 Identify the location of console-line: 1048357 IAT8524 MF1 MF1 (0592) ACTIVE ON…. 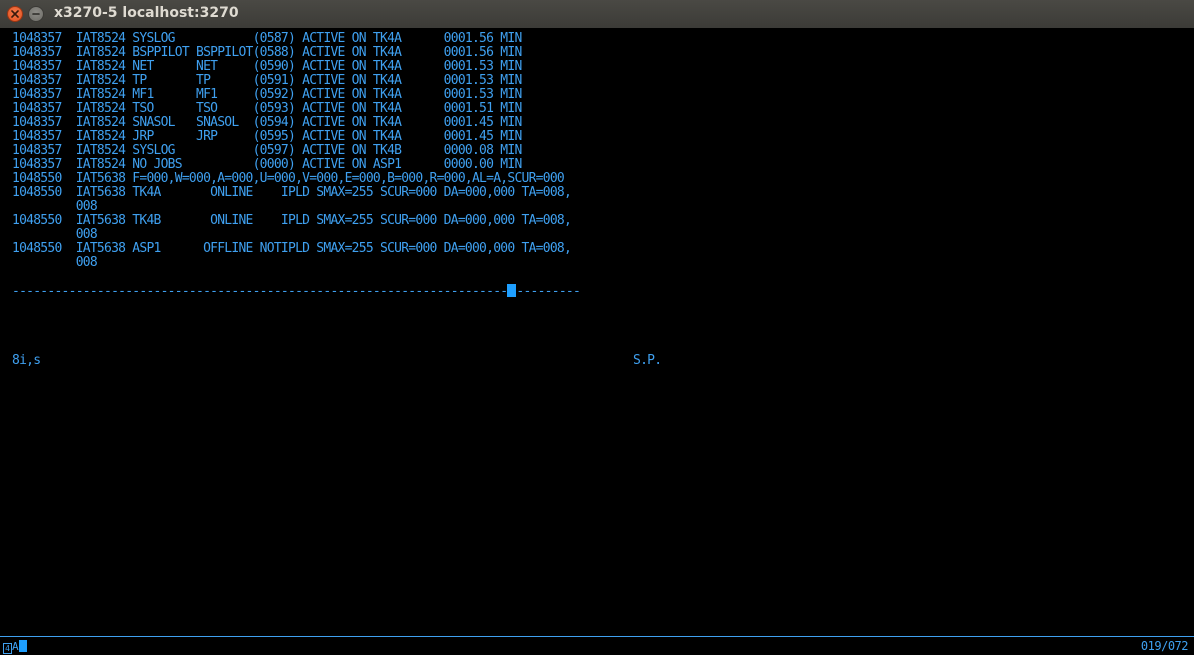
(267, 94).